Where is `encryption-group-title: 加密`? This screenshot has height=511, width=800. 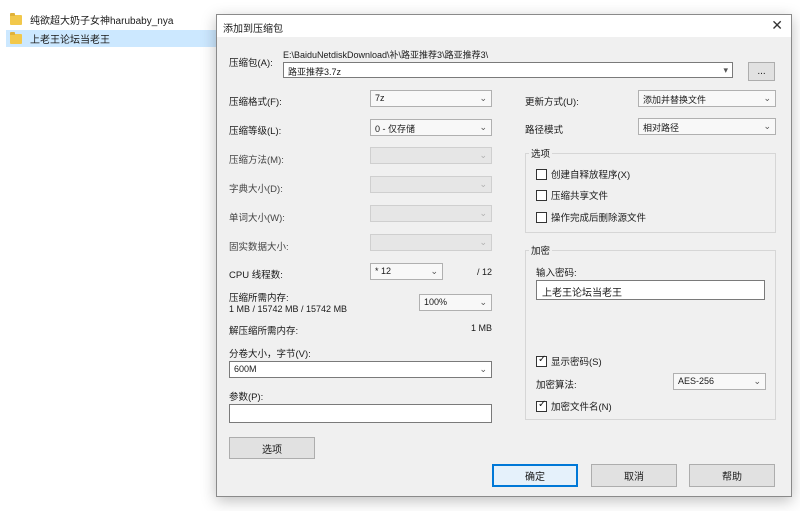
encryption-group-title: 加密 is located at coordinates (541, 250).